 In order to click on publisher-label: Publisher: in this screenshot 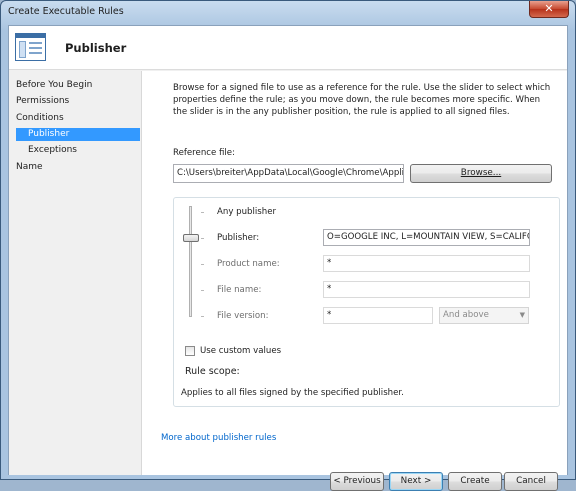, I will do `click(238, 238)`.